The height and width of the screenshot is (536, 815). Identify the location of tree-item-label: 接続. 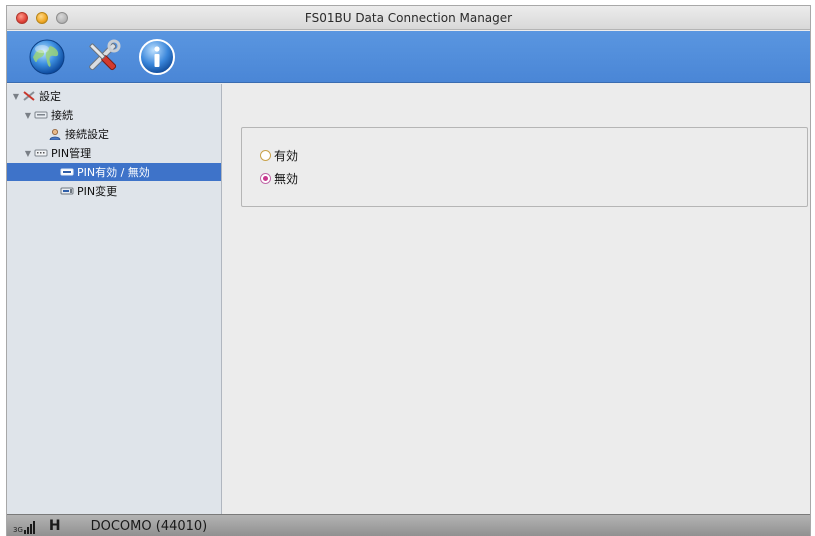
(62, 115).